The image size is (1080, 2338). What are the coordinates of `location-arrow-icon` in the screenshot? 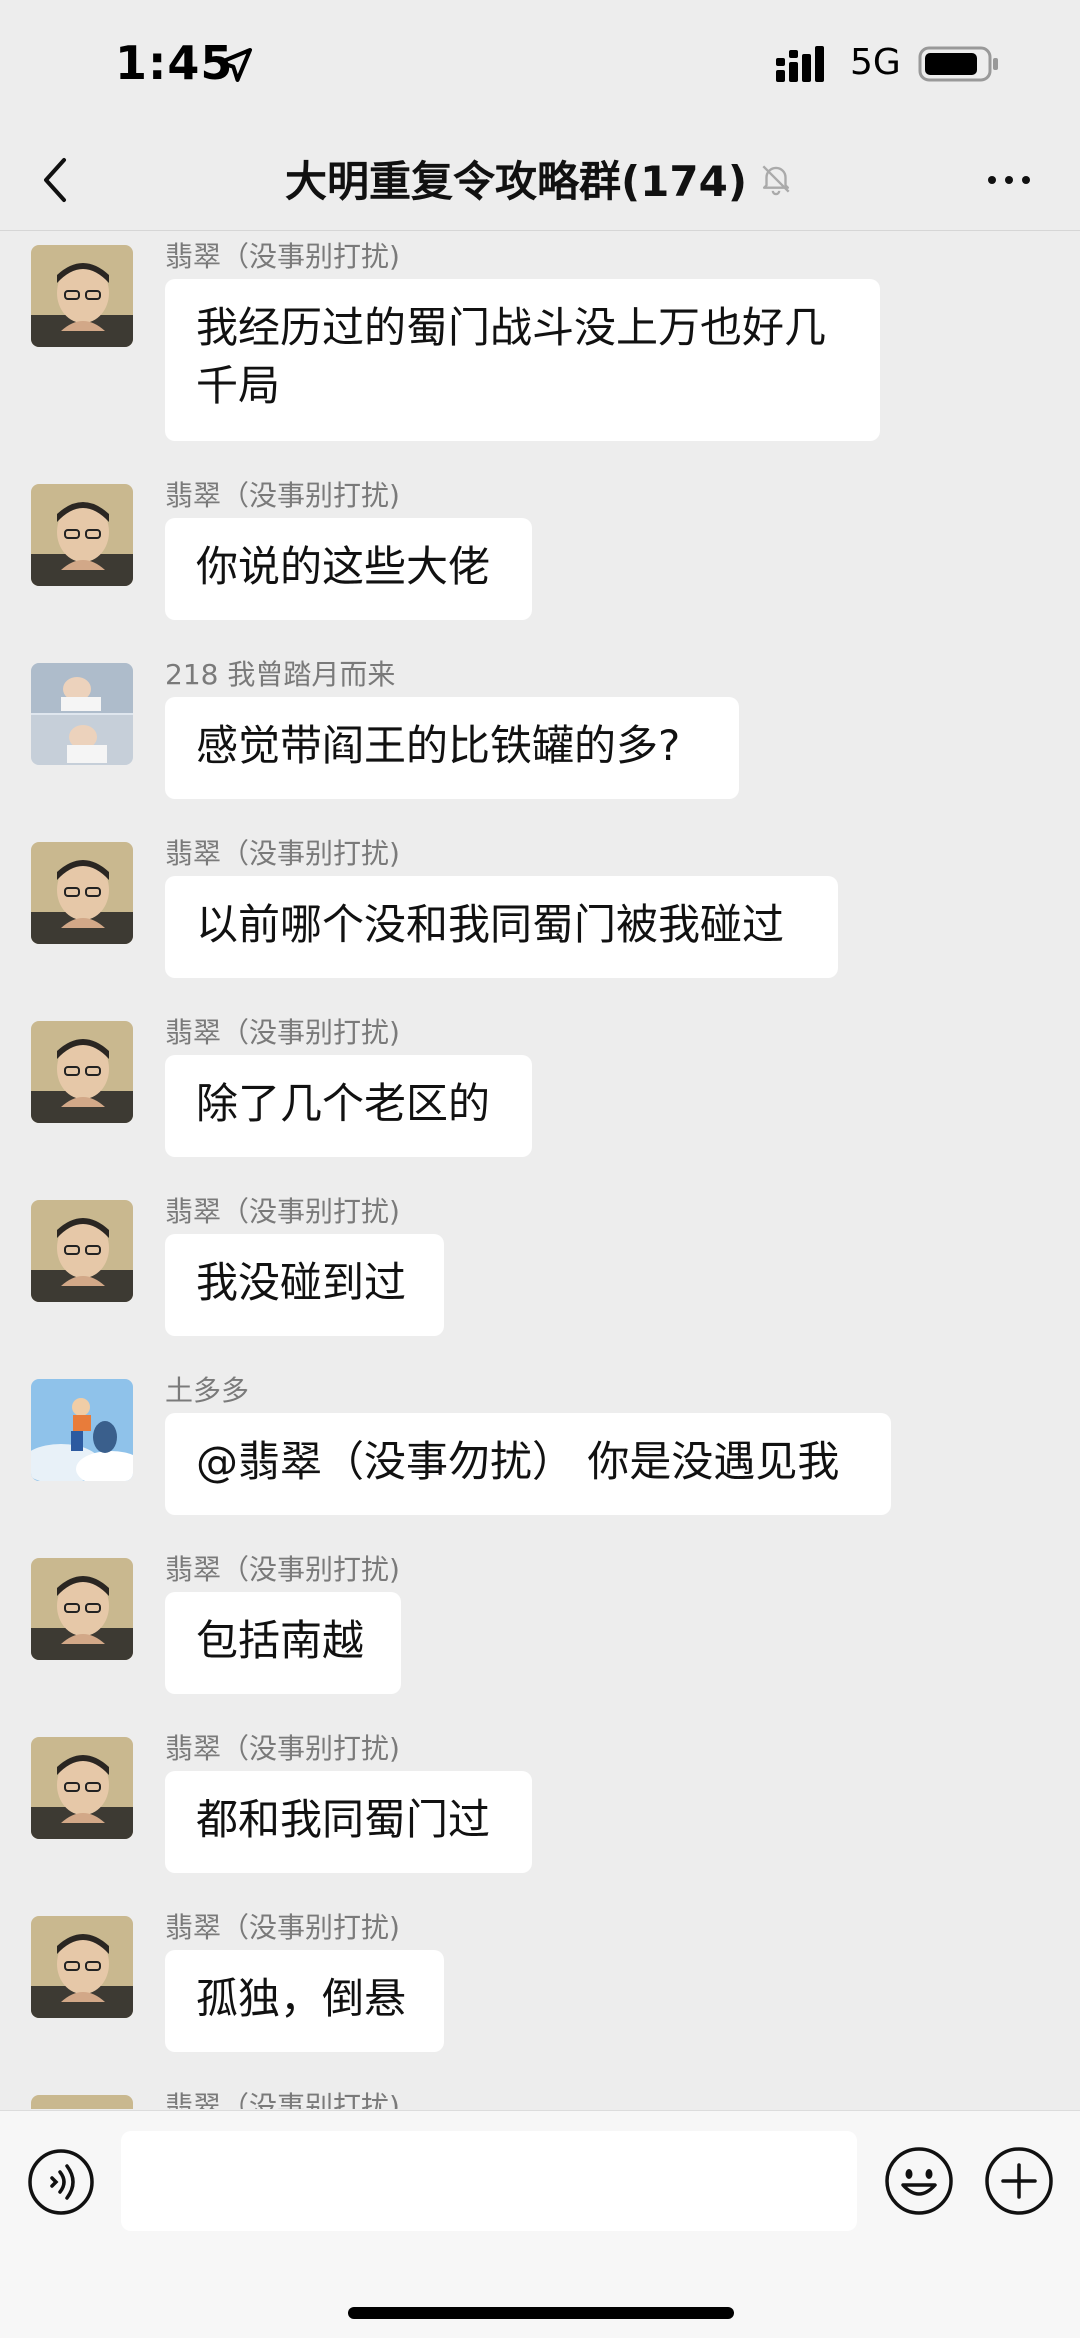 It's located at (235, 65).